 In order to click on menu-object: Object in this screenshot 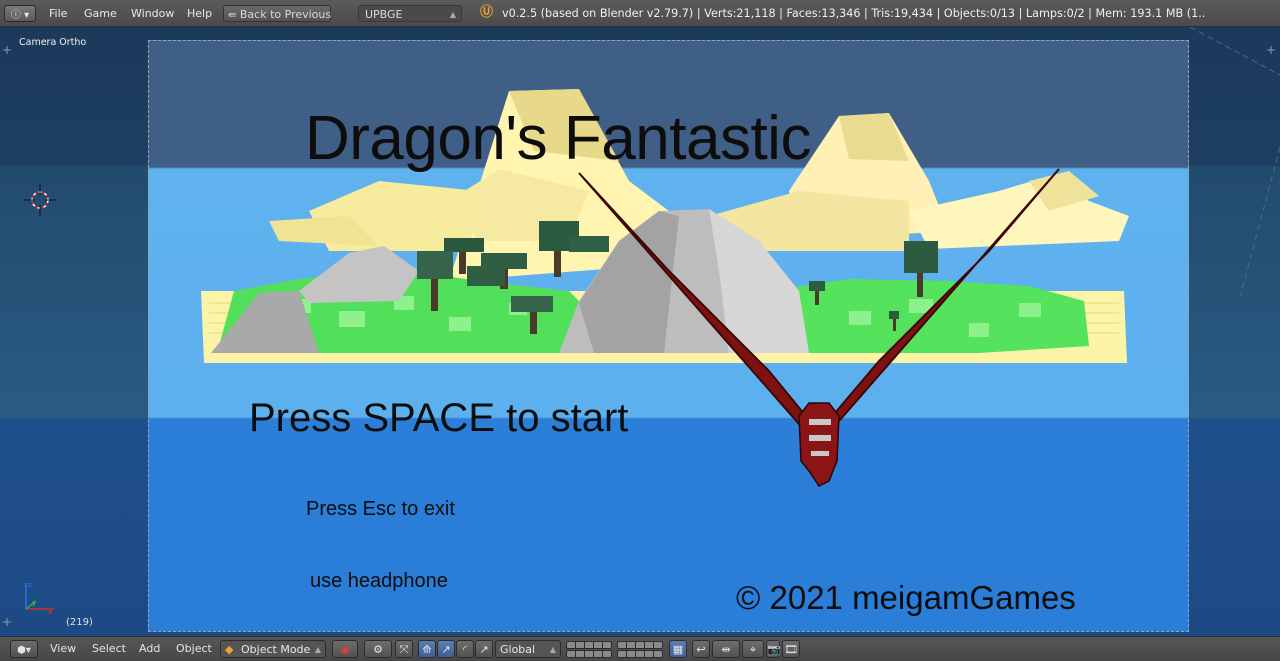, I will do `click(194, 649)`.